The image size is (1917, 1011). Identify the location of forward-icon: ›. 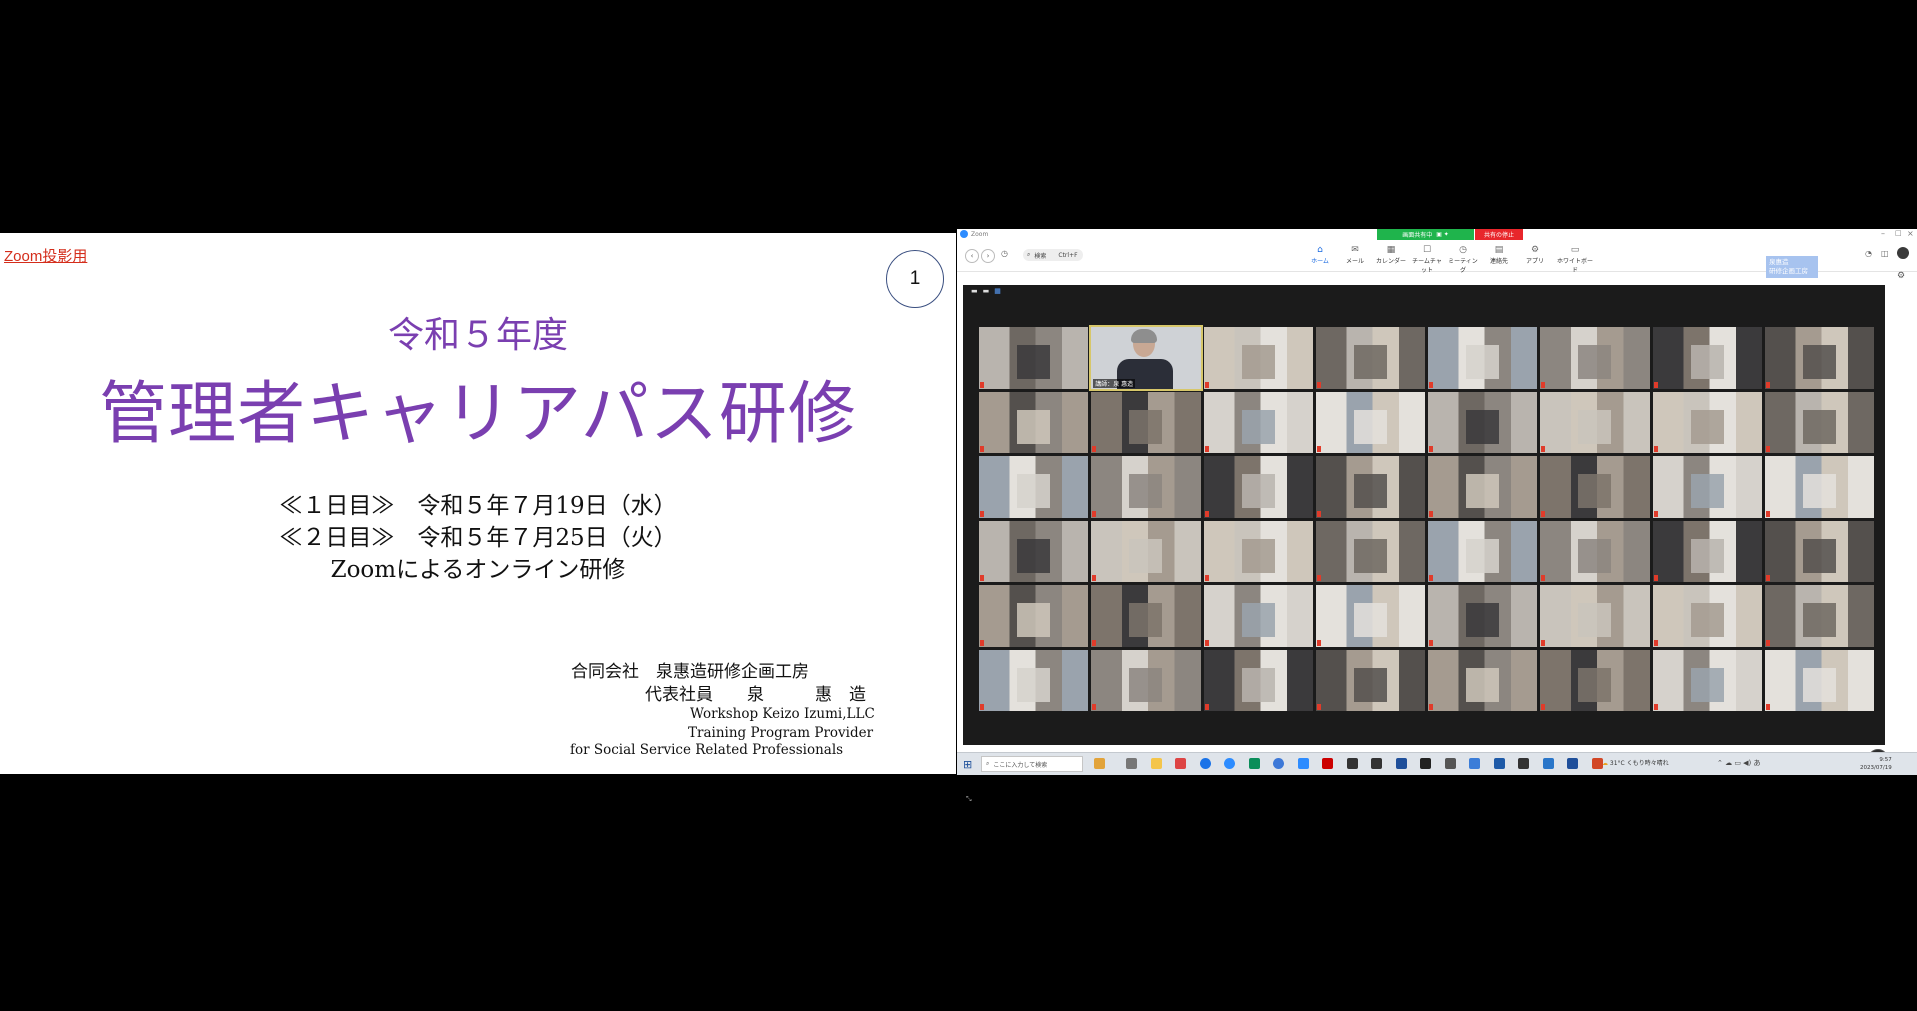
(988, 256).